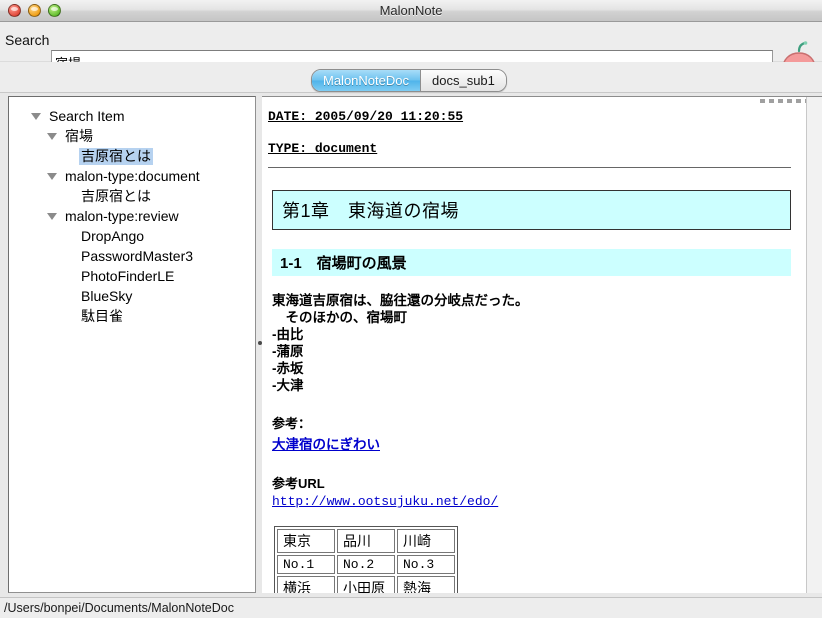 This screenshot has width=822, height=618. Describe the element at coordinates (122, 215) in the screenshot. I see `tree-item-label: malon-type:review` at that location.